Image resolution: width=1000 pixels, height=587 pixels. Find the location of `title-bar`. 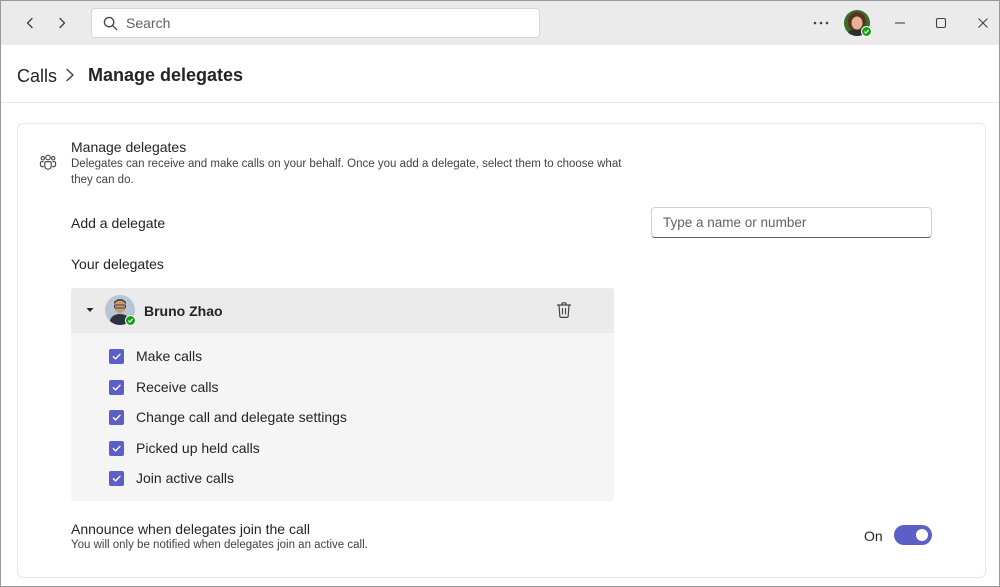

title-bar is located at coordinates (500, 23).